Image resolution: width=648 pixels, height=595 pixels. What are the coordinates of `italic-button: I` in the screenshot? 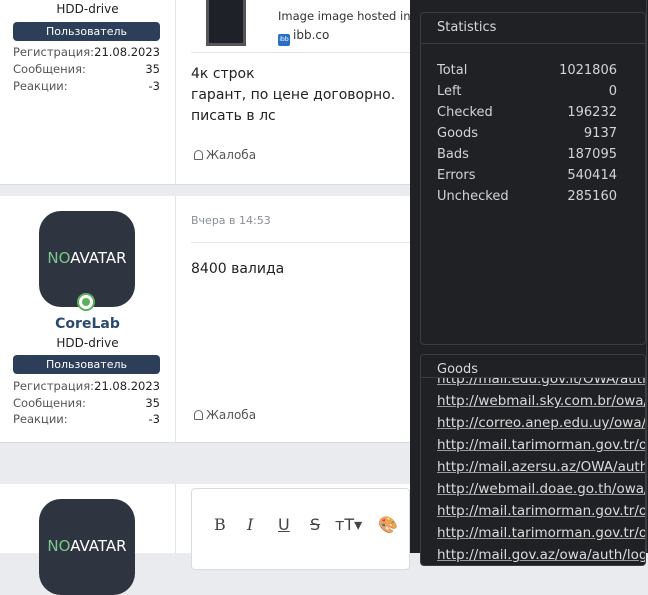 It's located at (250, 524).